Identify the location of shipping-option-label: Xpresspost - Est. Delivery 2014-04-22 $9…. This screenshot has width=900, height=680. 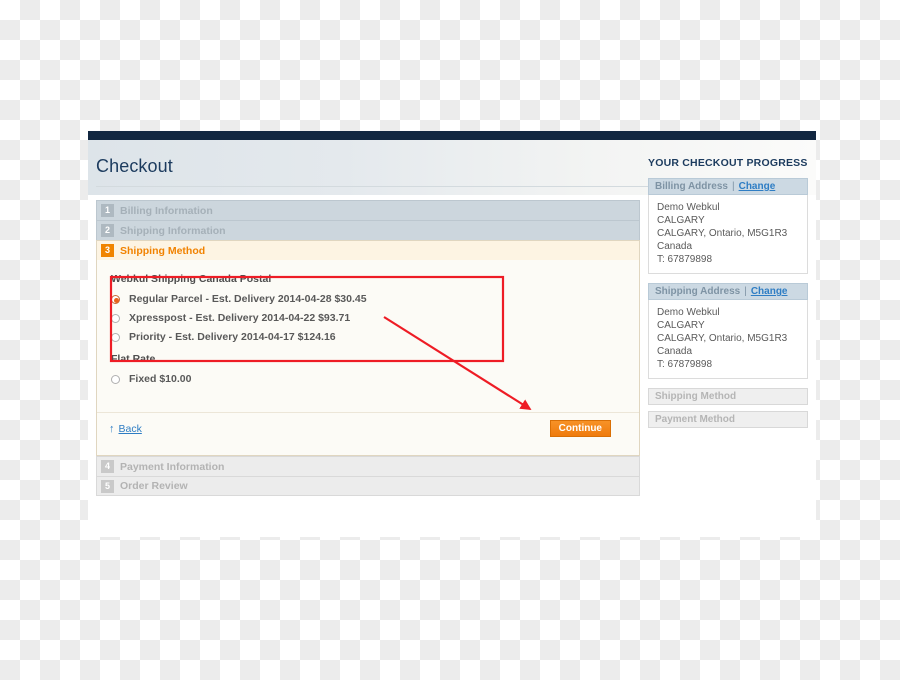
(240, 318).